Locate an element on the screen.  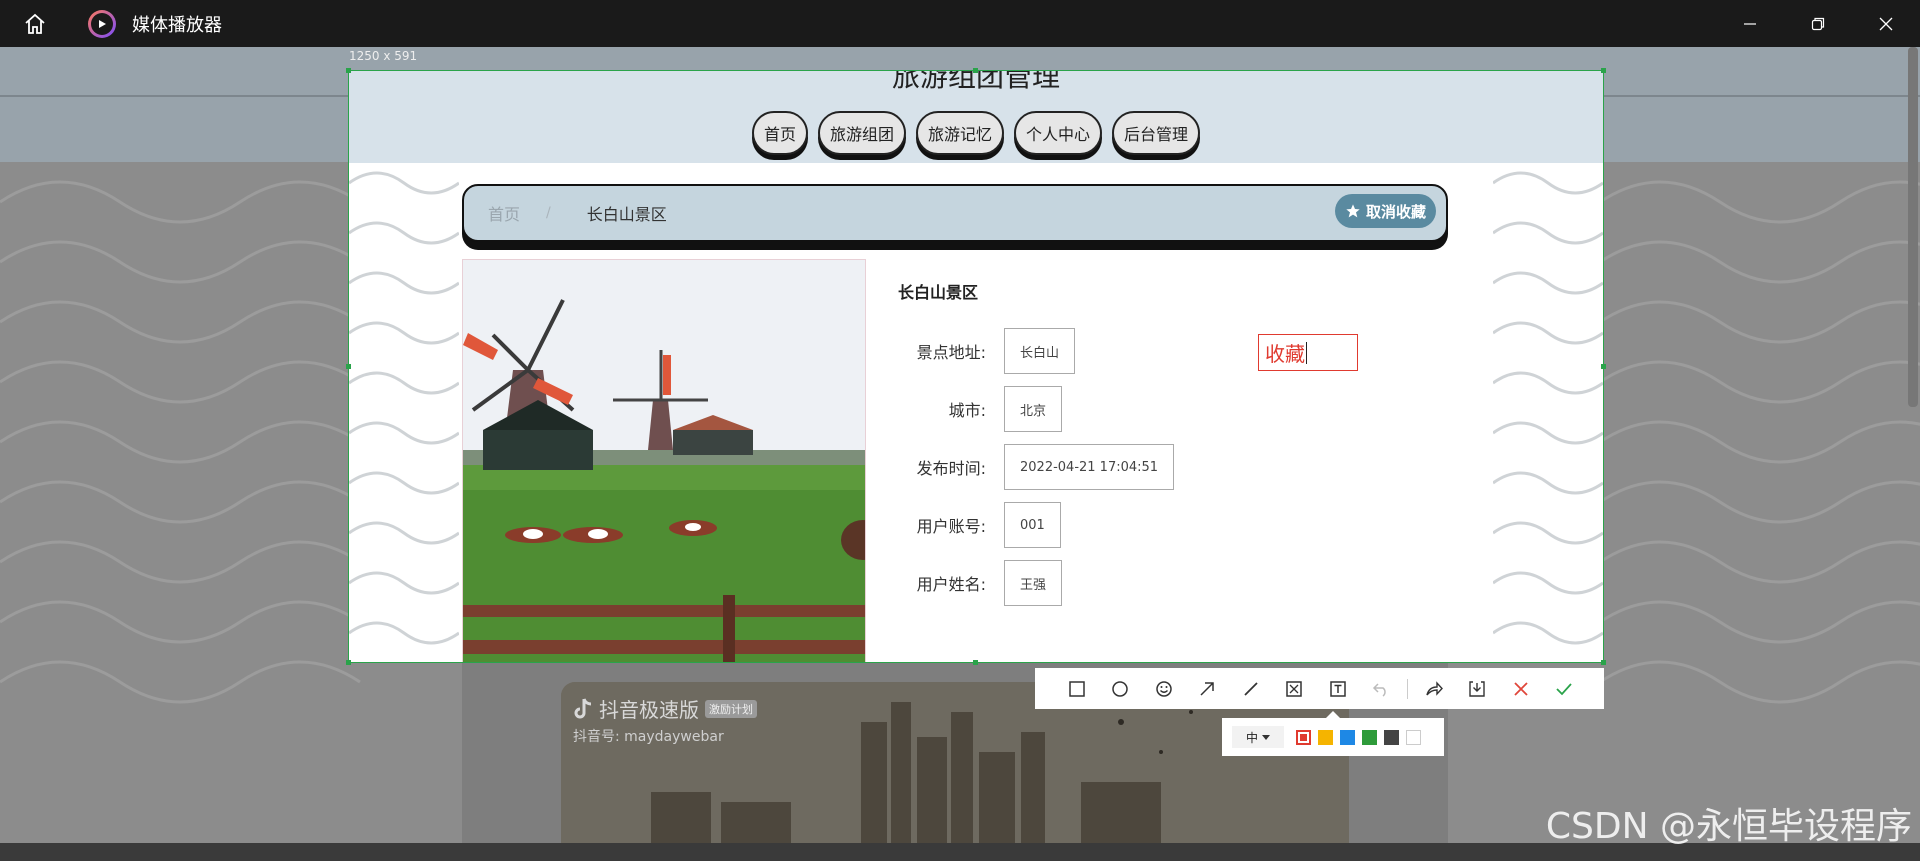
rectangle-tool-button is located at coordinates (1077, 688).